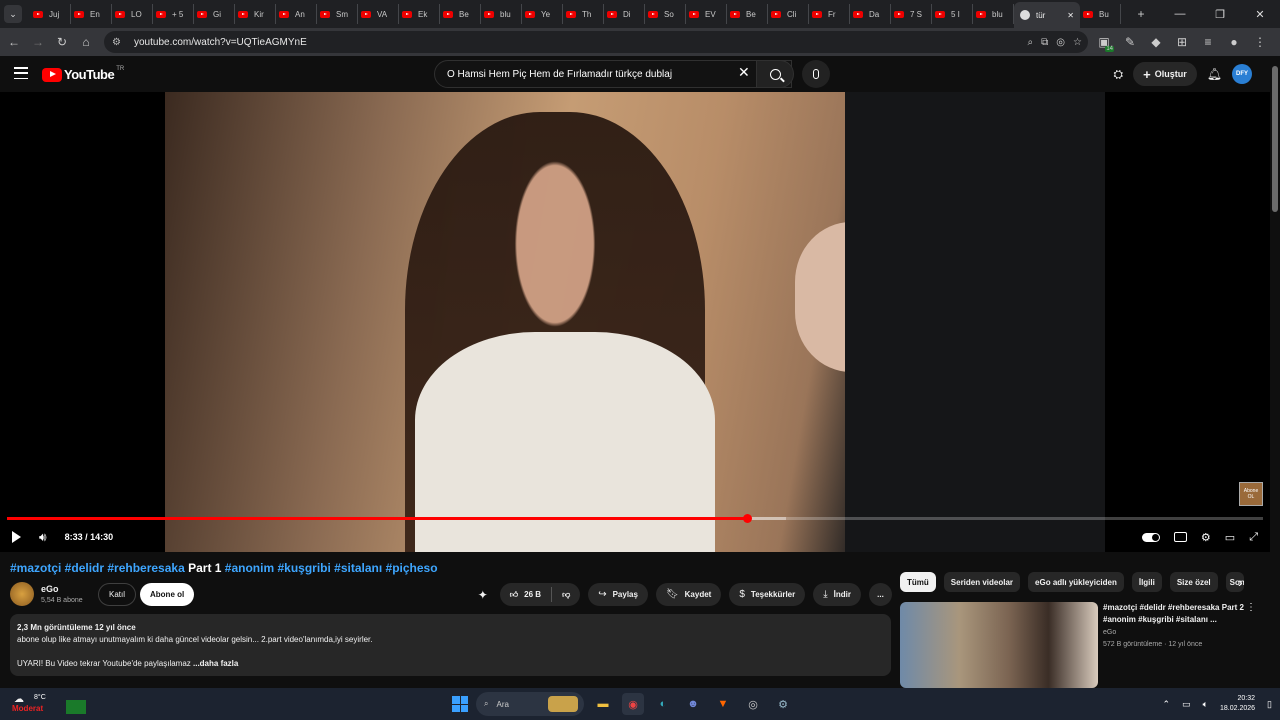 Image resolution: width=1280 pixels, height=720 pixels. Describe the element at coordinates (525, 595) in the screenshot. I see `like-button: 👍︎ 26 B` at that location.